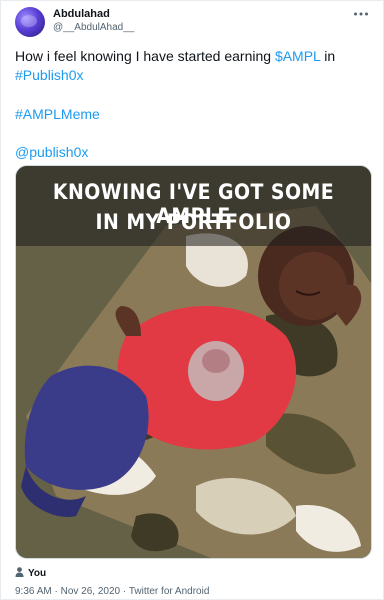 The height and width of the screenshot is (600, 384). What do you see at coordinates (91, 591) in the screenshot?
I see `tweet-date: Nov 26, 2020` at bounding box center [91, 591].